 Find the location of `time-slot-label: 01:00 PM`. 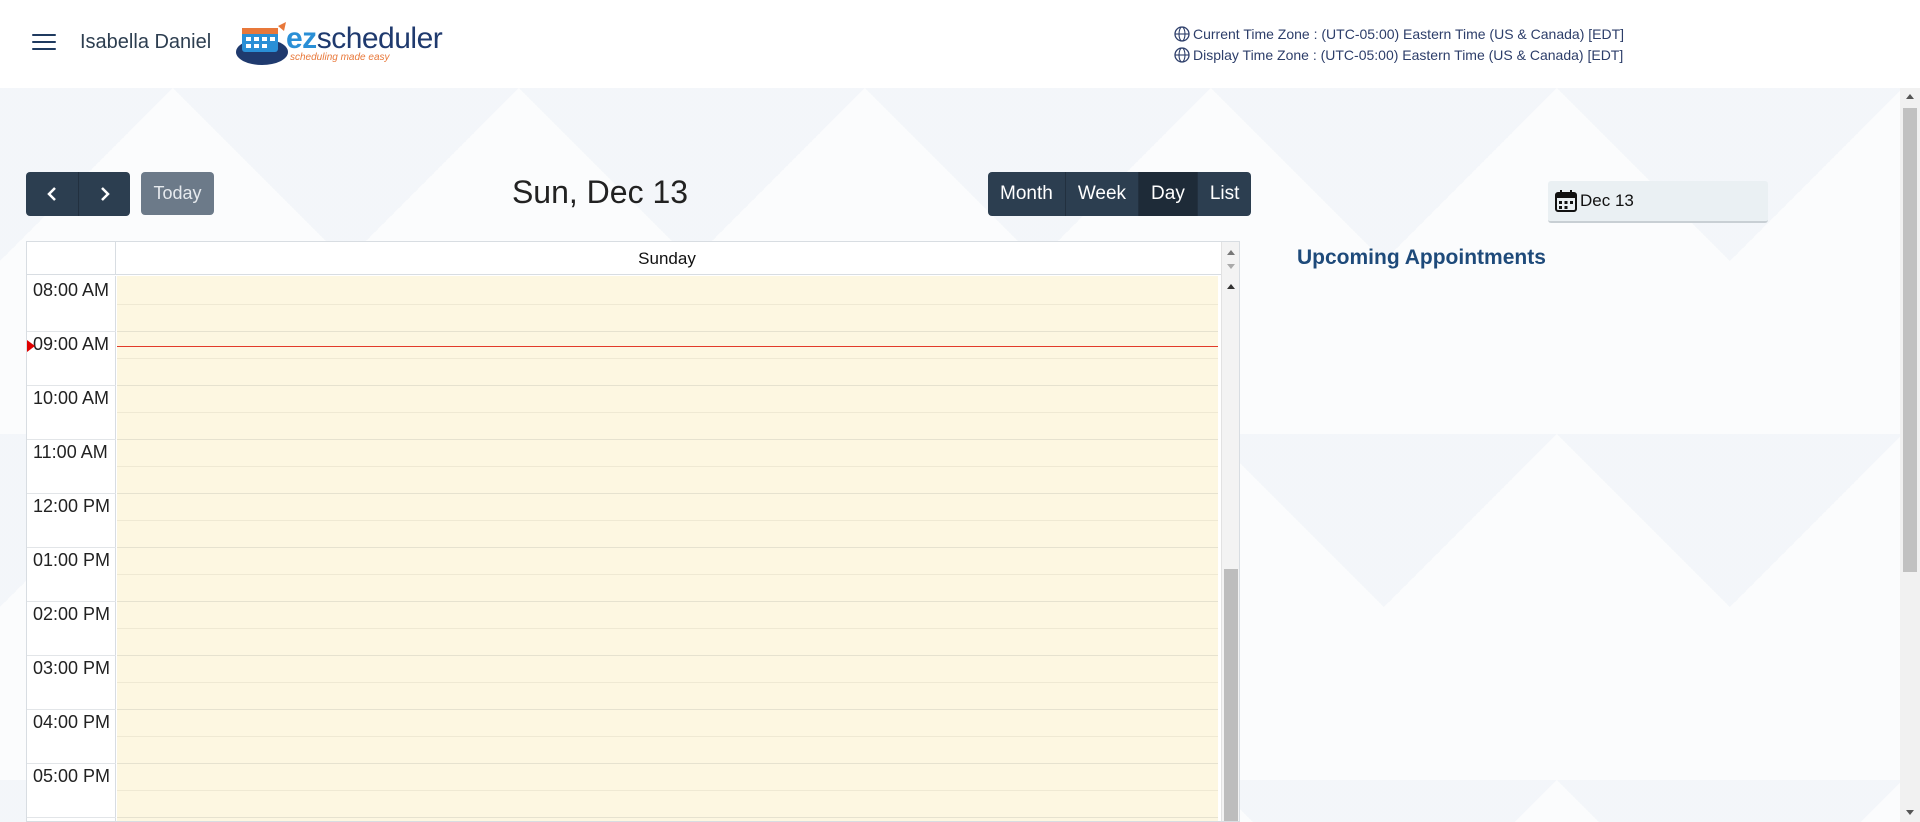

time-slot-label: 01:00 PM is located at coordinates (72, 560).